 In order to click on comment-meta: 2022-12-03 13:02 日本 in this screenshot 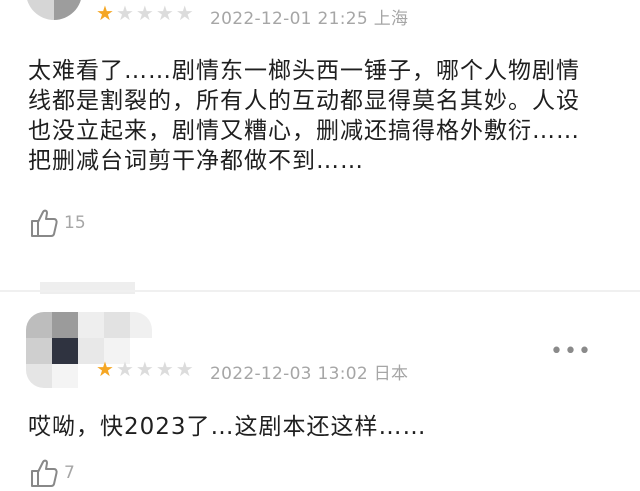, I will do `click(309, 371)`.